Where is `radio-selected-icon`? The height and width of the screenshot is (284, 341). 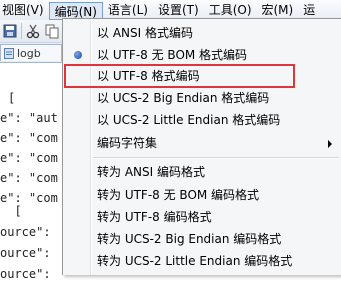
radio-selected-icon is located at coordinates (78, 55).